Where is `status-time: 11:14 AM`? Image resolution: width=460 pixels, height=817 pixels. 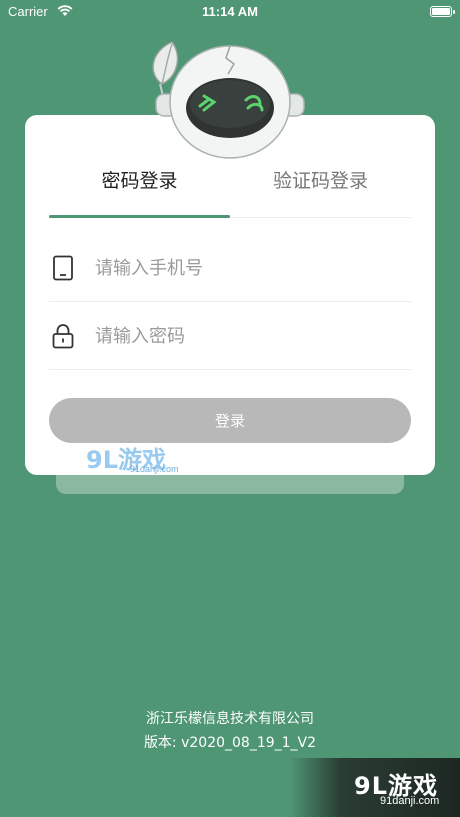
status-time: 11:14 AM is located at coordinates (230, 11).